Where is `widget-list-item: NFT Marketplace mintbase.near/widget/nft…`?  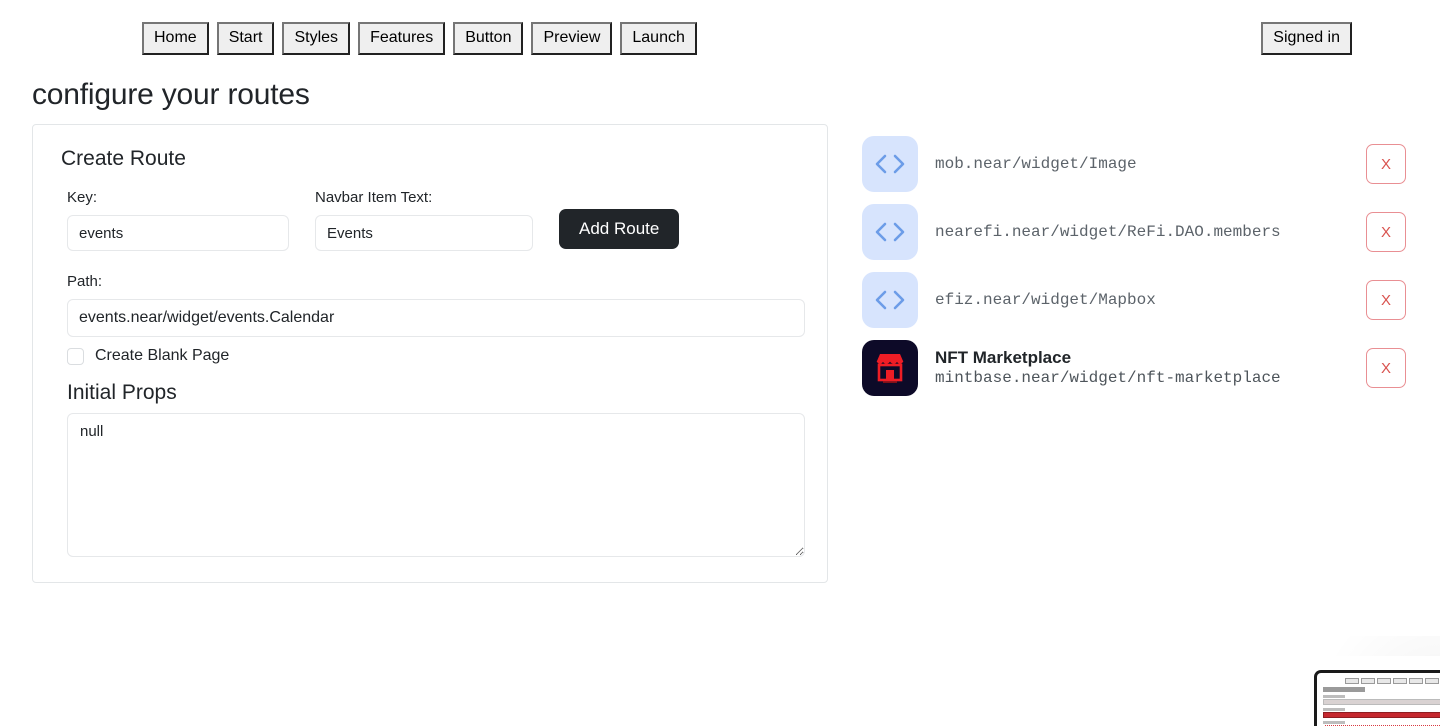
widget-list-item: NFT Marketplace mintbase.near/widget/nft… is located at coordinates (1134, 368).